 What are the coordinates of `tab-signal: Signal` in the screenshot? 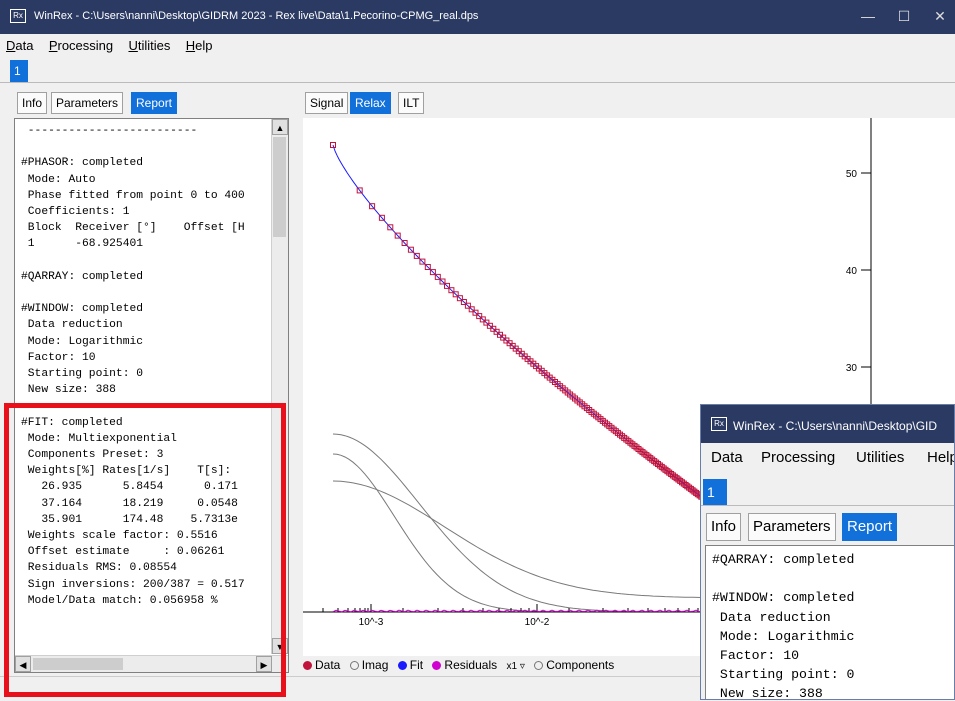 It's located at (327, 103).